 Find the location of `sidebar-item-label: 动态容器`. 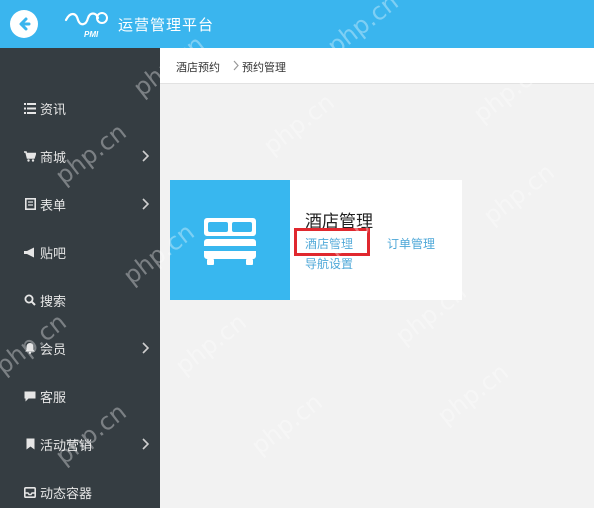

sidebar-item-label: 动态容器 is located at coordinates (66, 494).